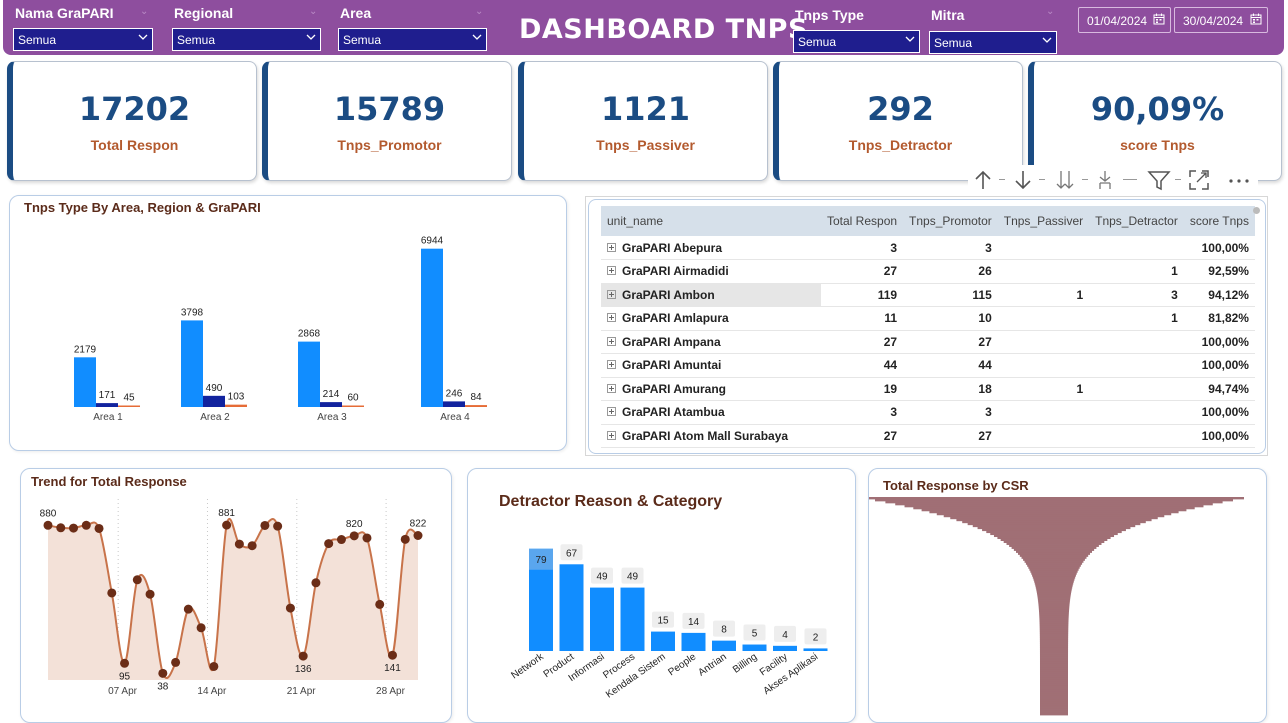 This screenshot has height=723, width=1288. Describe the element at coordinates (993, 42) in the screenshot. I see `mitra-dropdown: Semua` at that location.